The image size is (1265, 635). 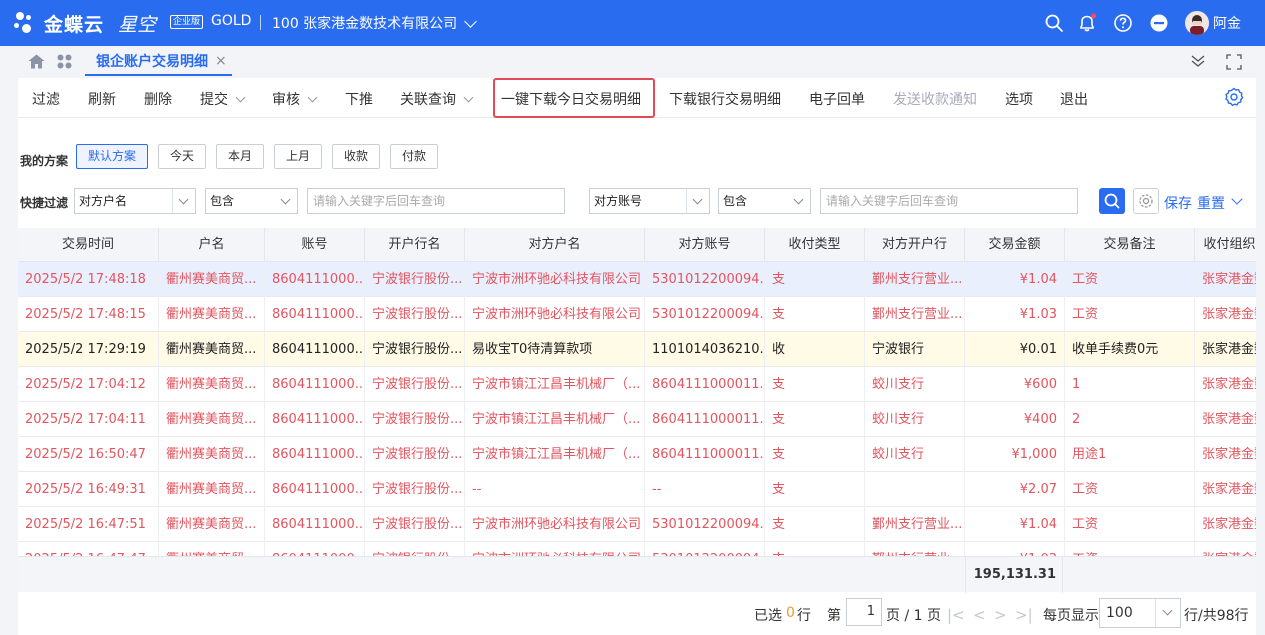 What do you see at coordinates (1198, 61) in the screenshot?
I see `double-chevron-down-icon` at bounding box center [1198, 61].